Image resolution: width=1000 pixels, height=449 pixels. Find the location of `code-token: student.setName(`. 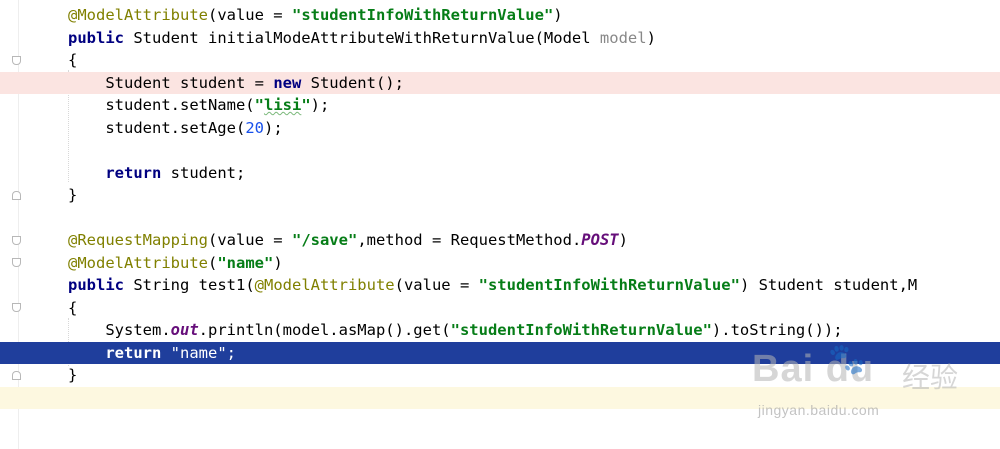

code-token: student.setName( is located at coordinates (161, 105).